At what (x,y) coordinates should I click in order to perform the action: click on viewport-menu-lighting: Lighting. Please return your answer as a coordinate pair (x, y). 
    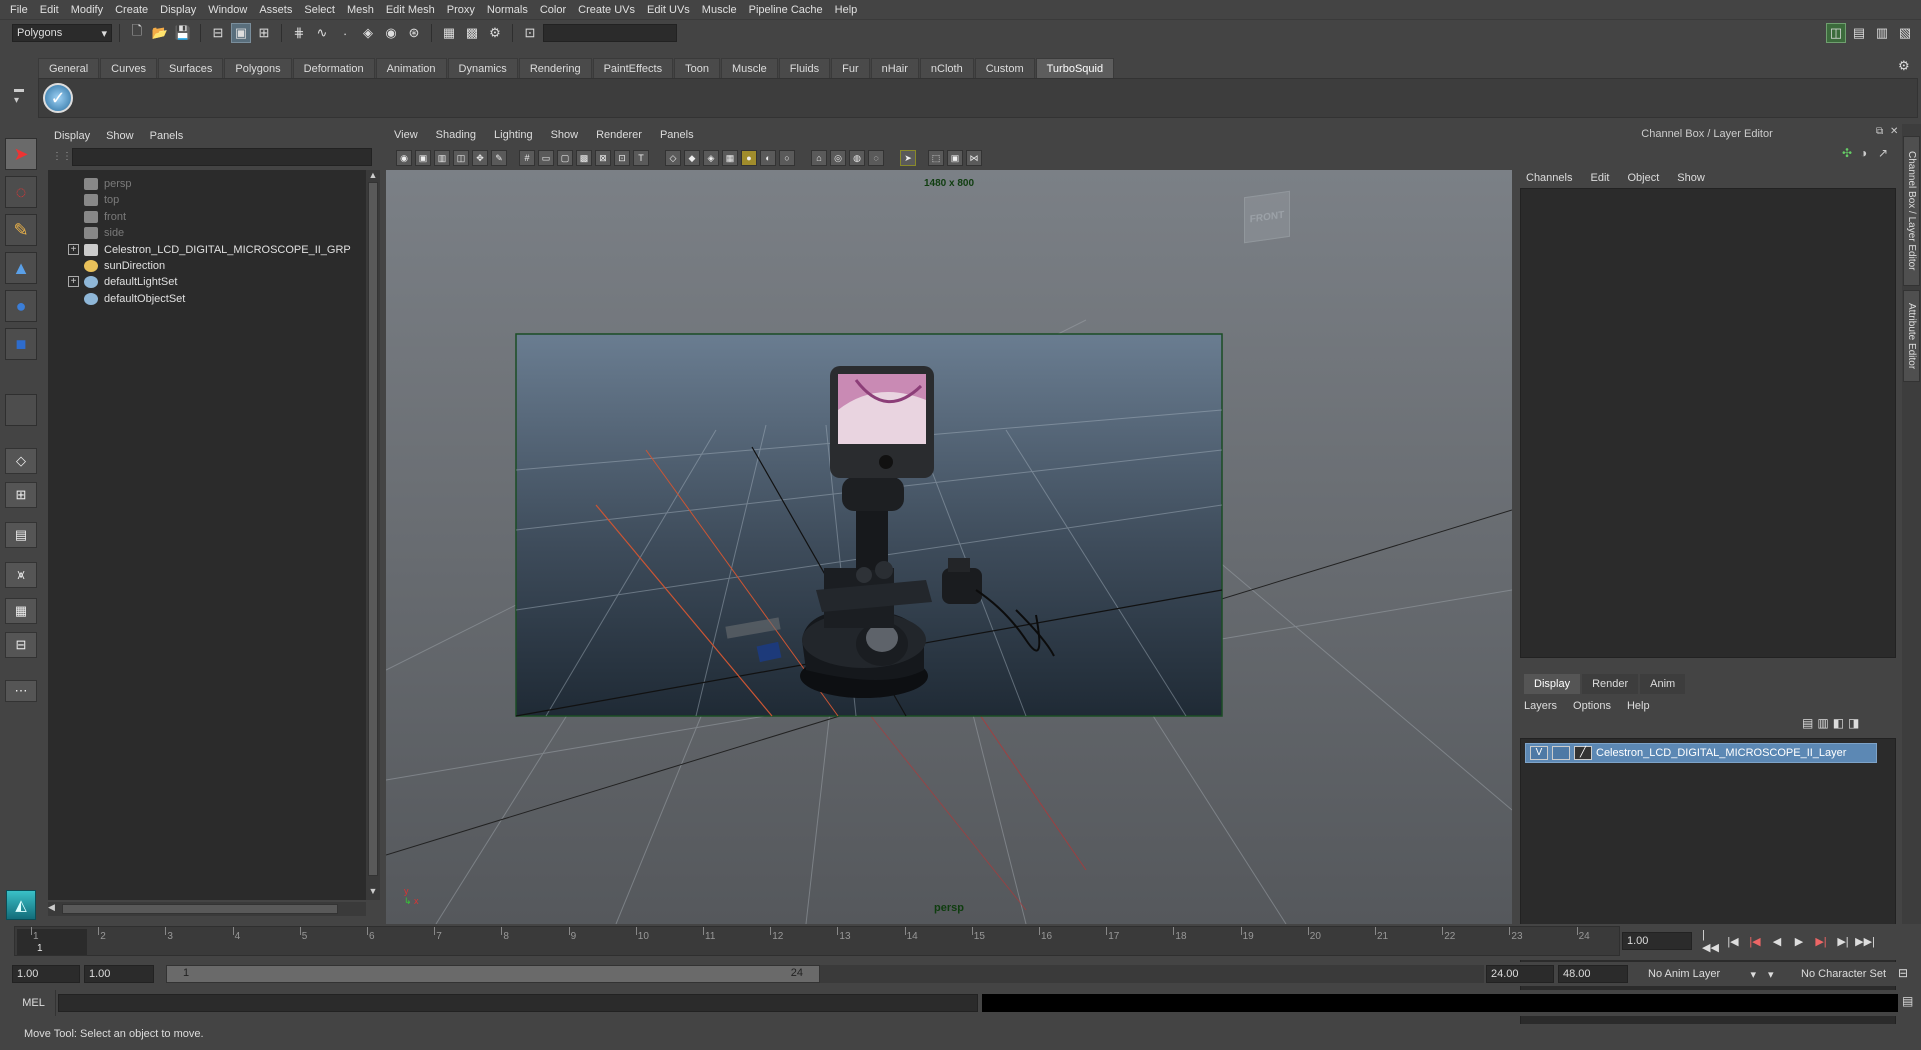
    Looking at the image, I should click on (513, 135).